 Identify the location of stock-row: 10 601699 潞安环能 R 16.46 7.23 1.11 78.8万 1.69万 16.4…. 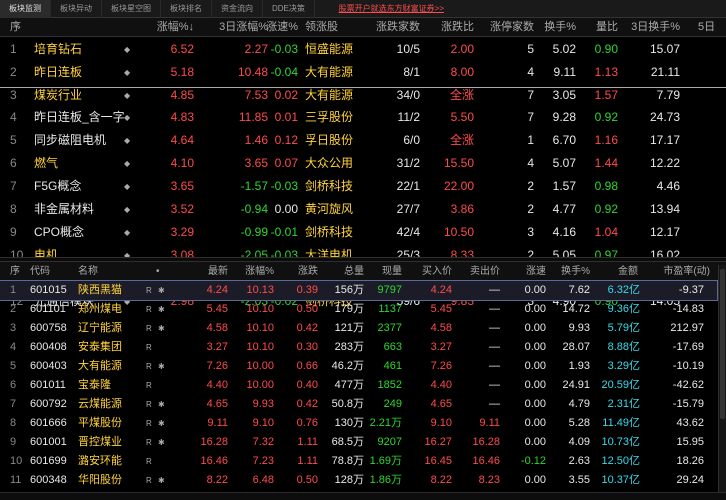
(358, 461).